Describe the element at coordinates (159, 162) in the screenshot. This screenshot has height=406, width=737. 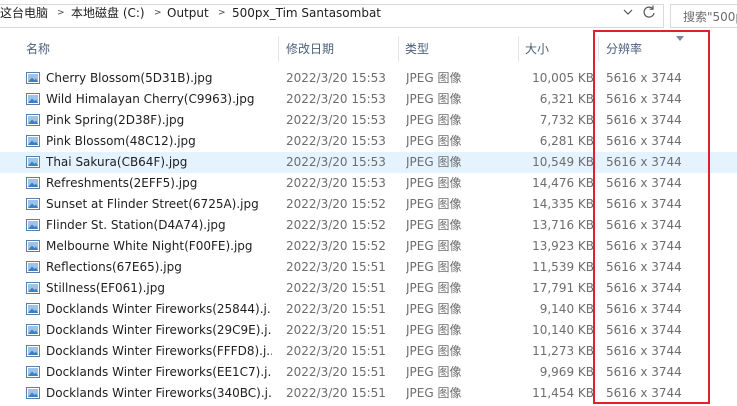
I see `file-name: Thai Sakura(CB64F).jpg` at that location.